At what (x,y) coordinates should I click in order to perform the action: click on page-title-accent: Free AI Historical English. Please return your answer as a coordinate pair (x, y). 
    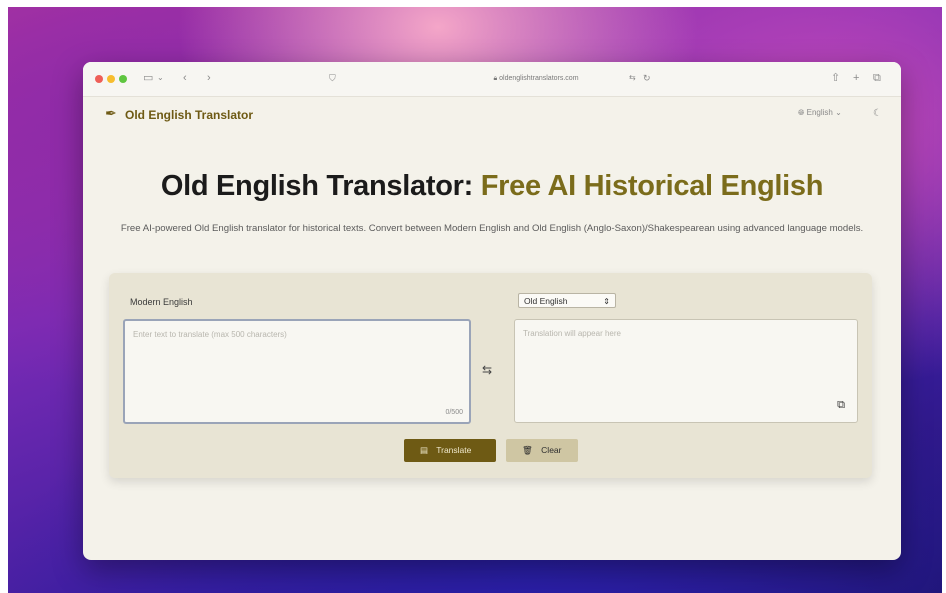
    Looking at the image, I should click on (652, 186).